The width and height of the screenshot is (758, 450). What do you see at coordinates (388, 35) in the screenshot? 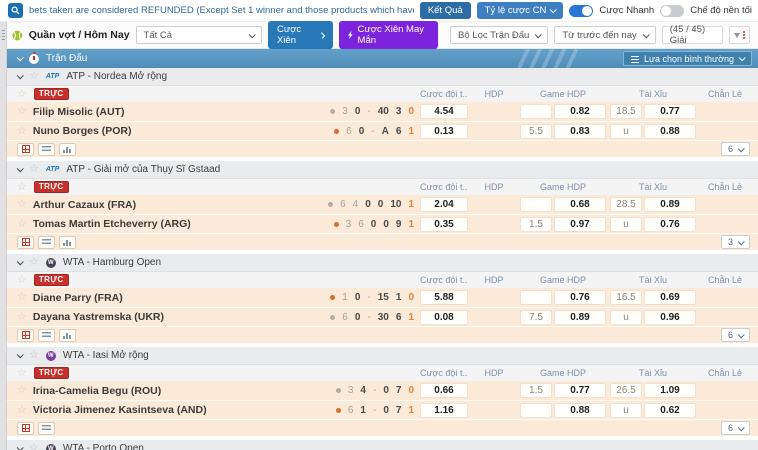
I see `lucky-parlay-button: Cược Xiên May Mắn` at bounding box center [388, 35].